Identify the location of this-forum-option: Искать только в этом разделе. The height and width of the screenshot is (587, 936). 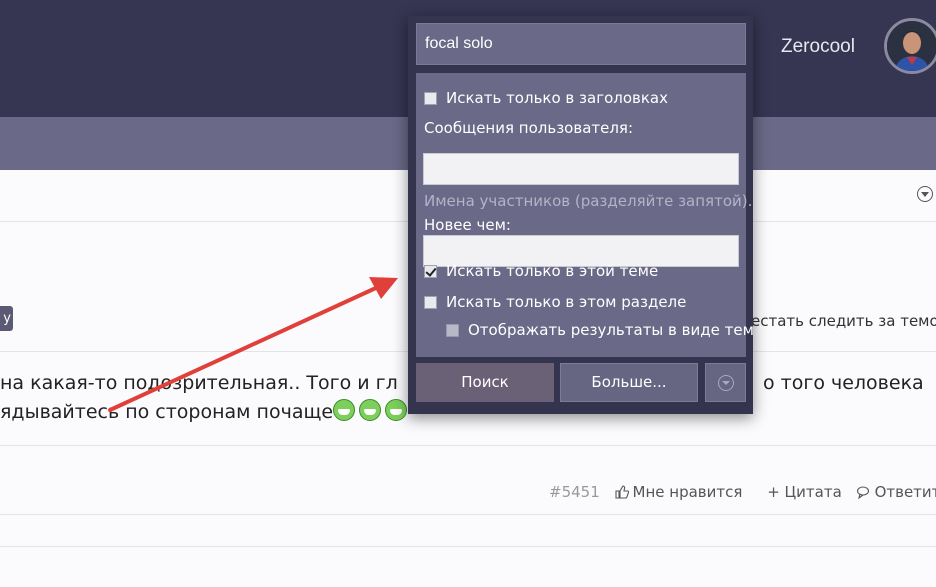
(555, 302).